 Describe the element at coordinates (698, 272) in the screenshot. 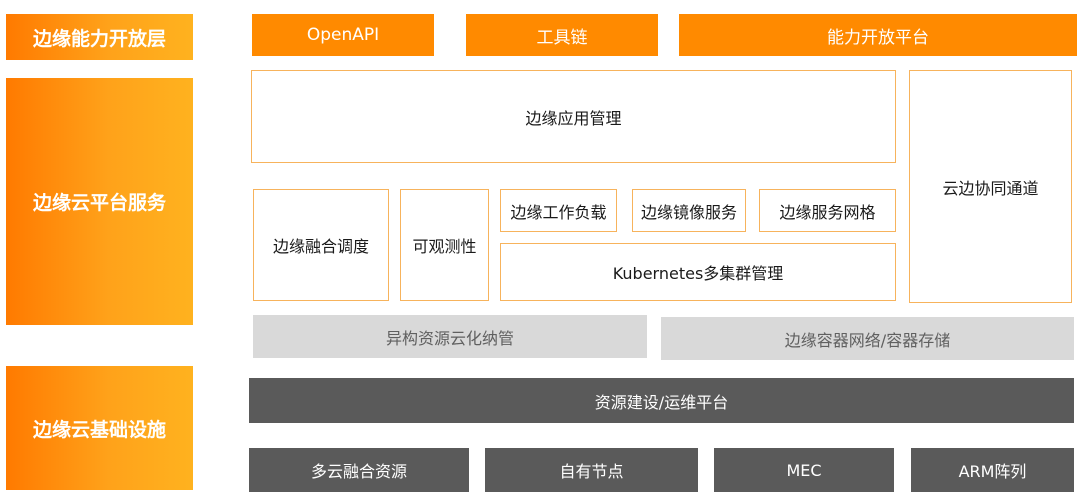

I see `kubernetes-multicluster-box: Kubernetes多集群管理` at that location.